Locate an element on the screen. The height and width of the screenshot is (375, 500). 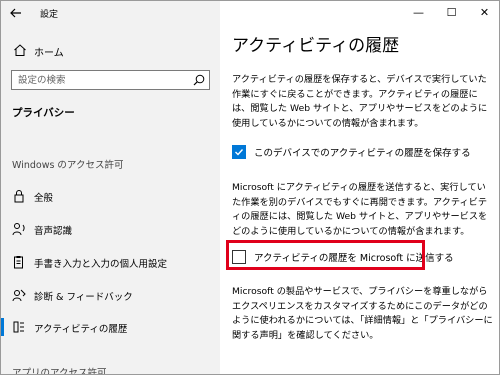
back-arrow-icon is located at coordinates (15, 13).